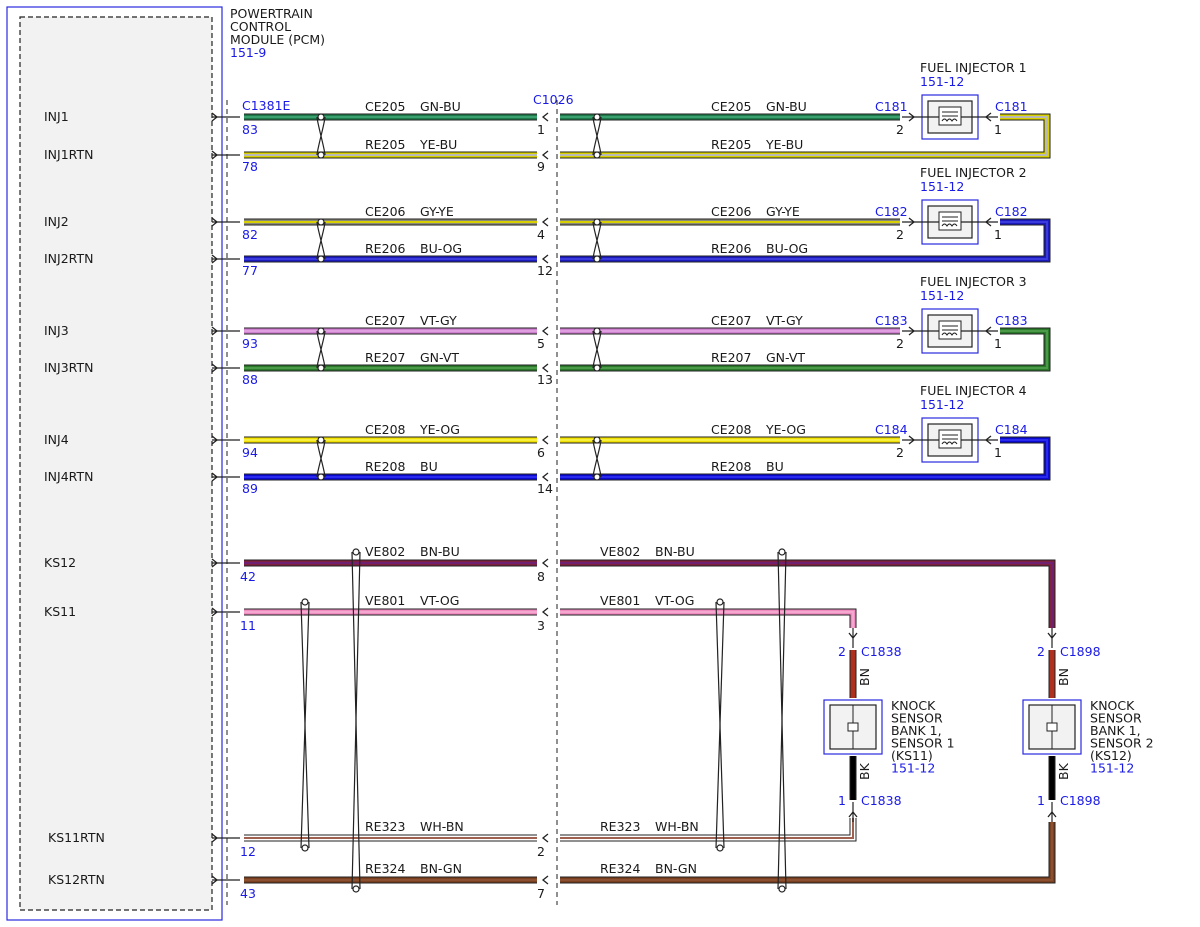  Describe the element at coordinates (783, 211) in the screenshot. I see `color-label-ce206-right: GY-YE` at that location.